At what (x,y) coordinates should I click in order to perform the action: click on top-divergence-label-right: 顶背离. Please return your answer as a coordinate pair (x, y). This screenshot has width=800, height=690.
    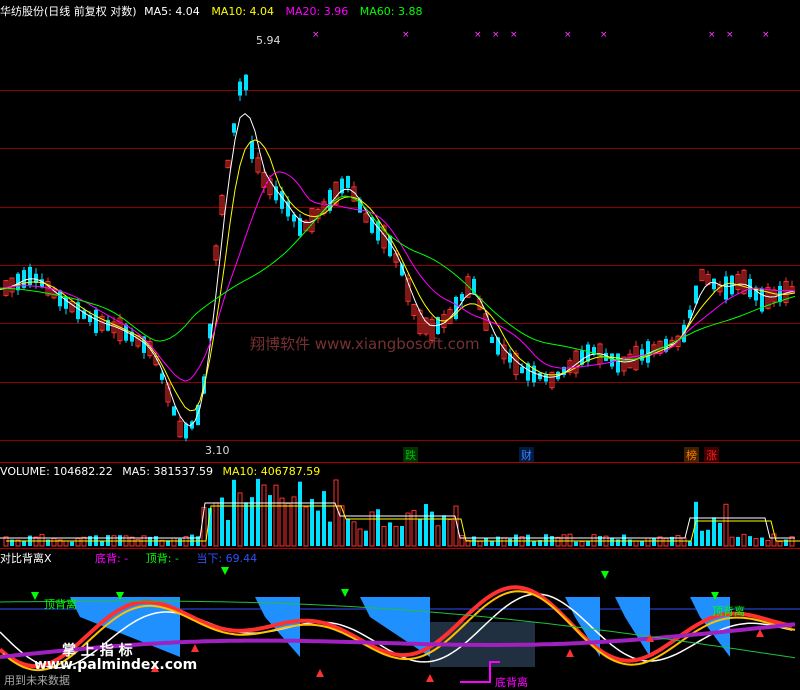
    Looking at the image, I should click on (728, 611).